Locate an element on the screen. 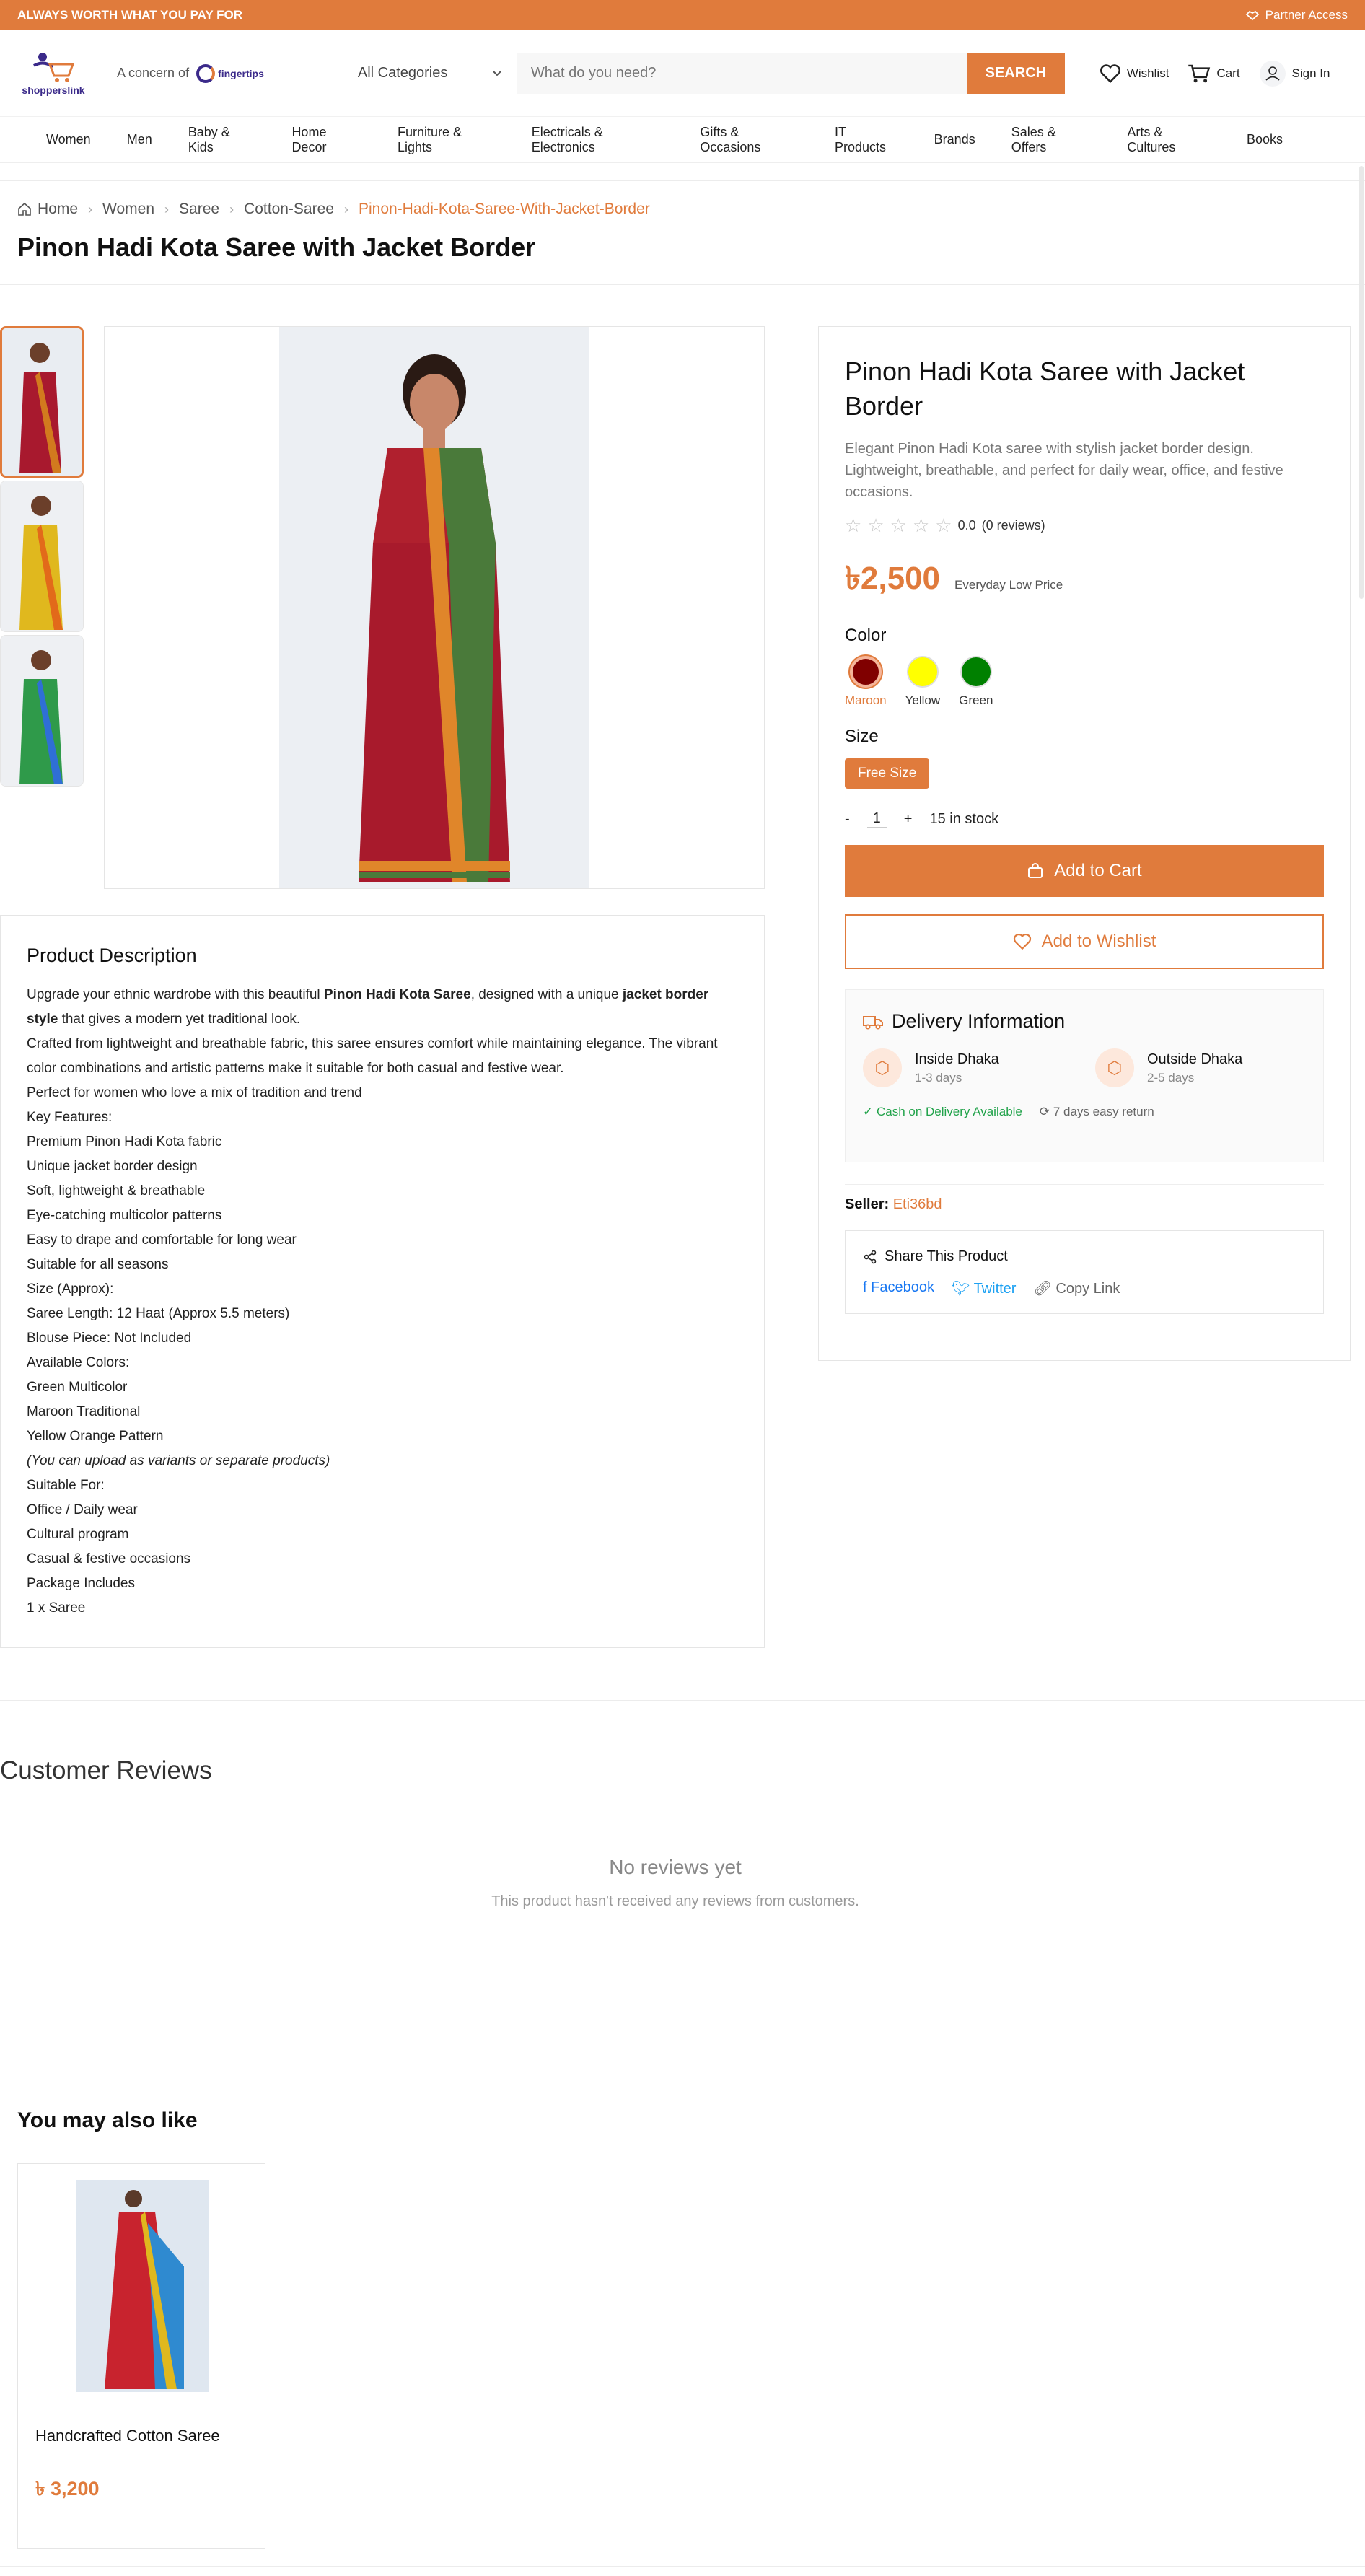 This screenshot has height=2576, width=1365. price-note: Everyday Low Price is located at coordinates (1008, 585).